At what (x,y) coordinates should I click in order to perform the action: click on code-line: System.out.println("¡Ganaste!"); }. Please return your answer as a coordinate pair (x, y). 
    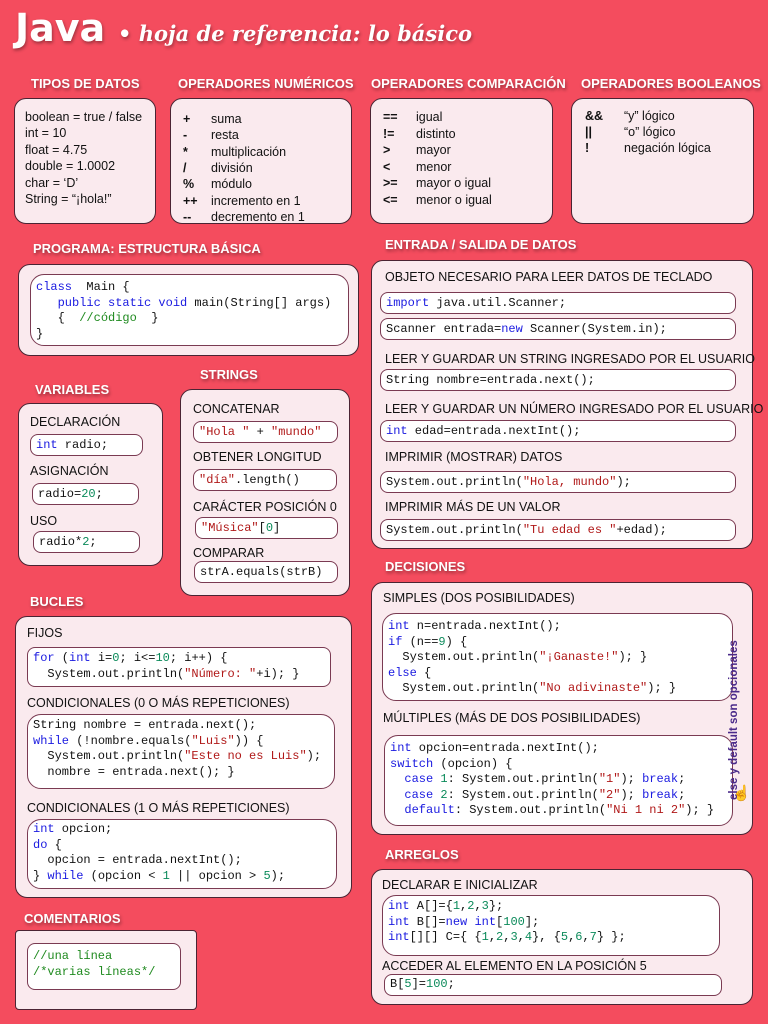
    Looking at the image, I should click on (557, 658).